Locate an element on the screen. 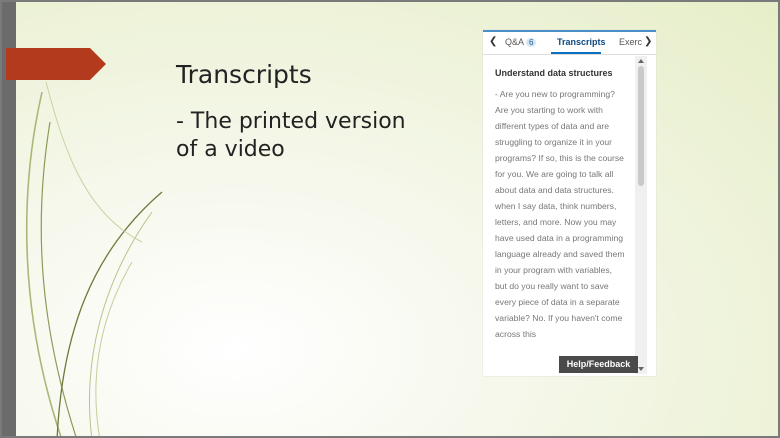 The height and width of the screenshot is (438, 780). panel-tabs: ❮ Q&A 6 Transcripts Exerc ❯ is located at coordinates (569, 43).